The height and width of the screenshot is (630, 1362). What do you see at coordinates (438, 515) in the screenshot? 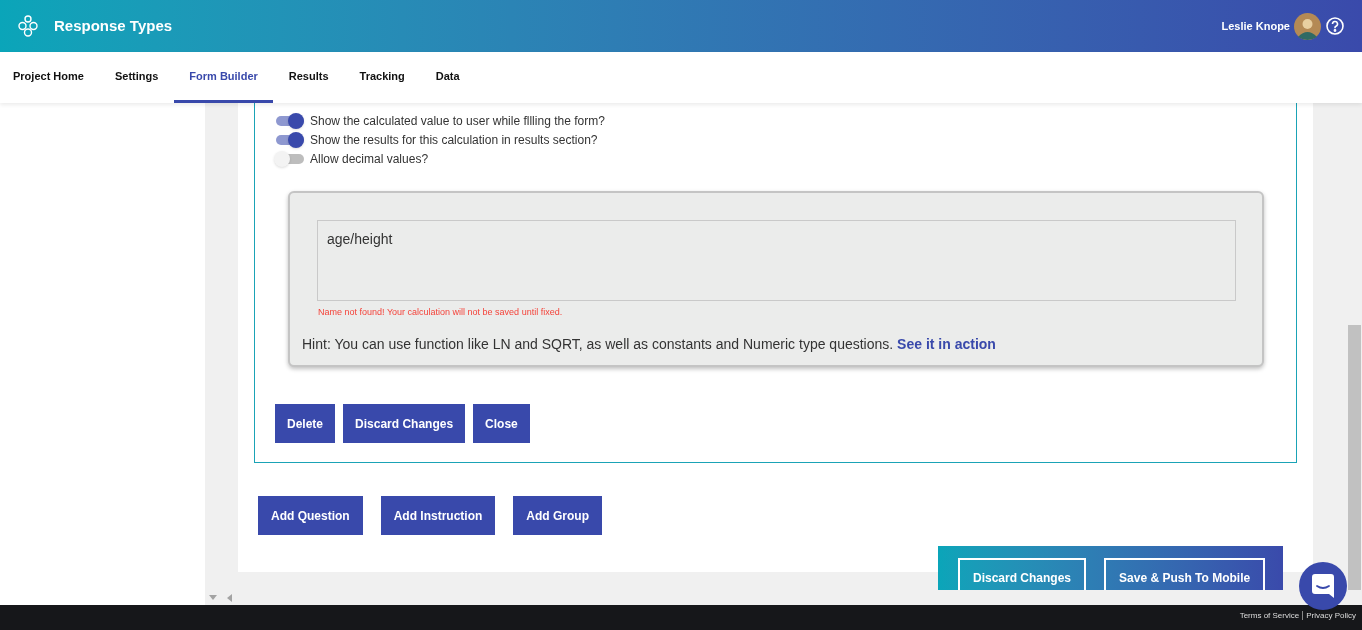
I see `add-button: Add Instruction` at bounding box center [438, 515].